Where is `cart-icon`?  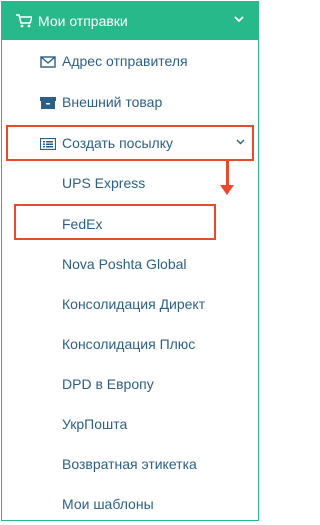
cart-icon is located at coordinates (24, 21).